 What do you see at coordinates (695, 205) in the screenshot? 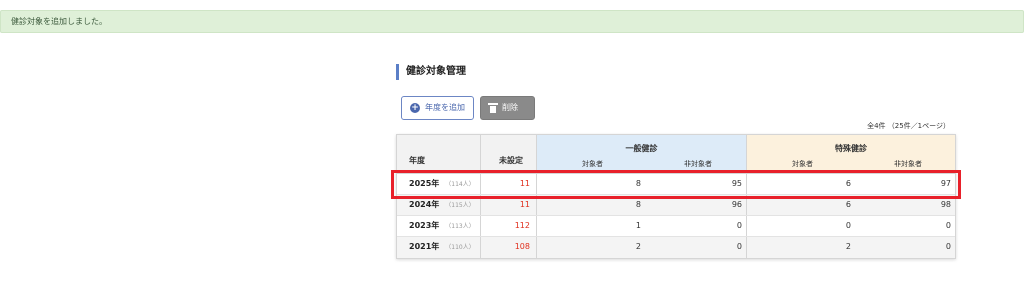
I see `general-non-target-count: 96` at bounding box center [695, 205].